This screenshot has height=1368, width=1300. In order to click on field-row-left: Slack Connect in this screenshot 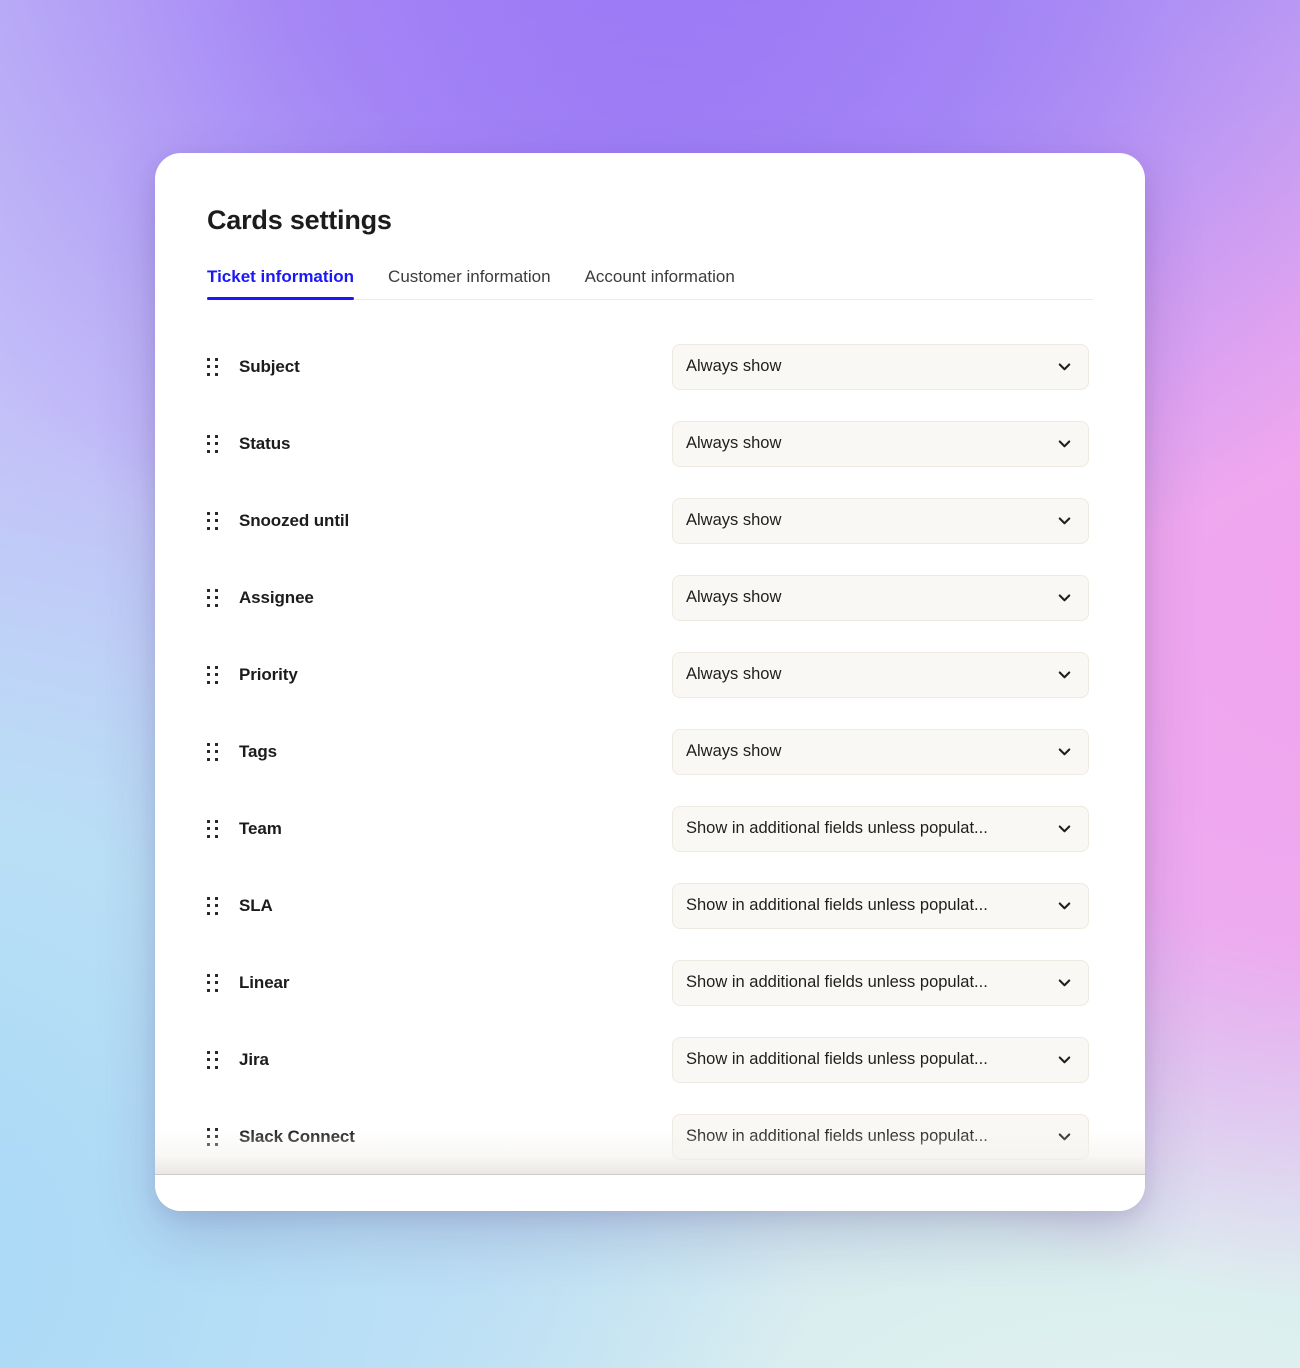, I will do `click(439, 1137)`.